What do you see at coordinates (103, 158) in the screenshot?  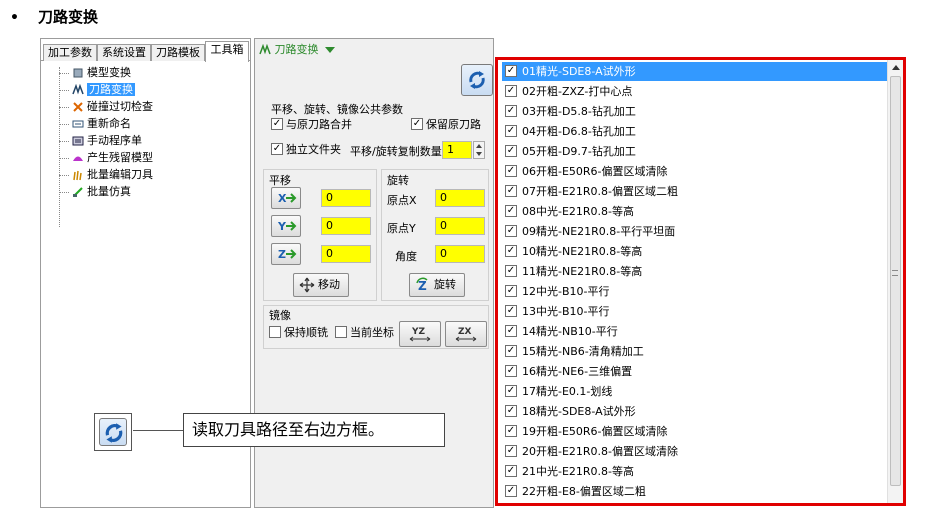 I see `tree-item-residual-model: 产生残留模型` at bounding box center [103, 158].